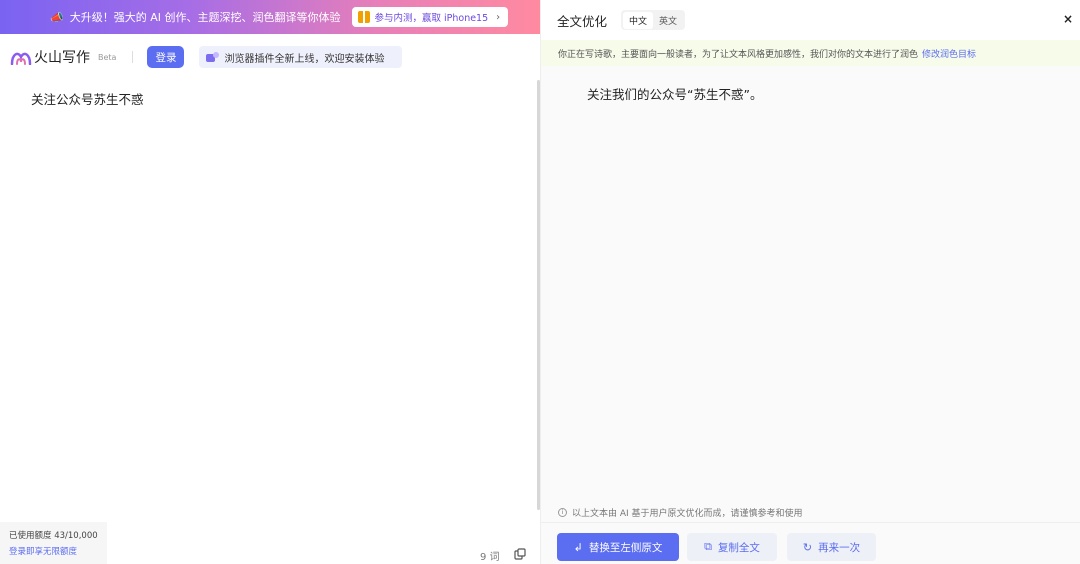 The image size is (1080, 564). What do you see at coordinates (58, 552) in the screenshot?
I see `login-unlimited-link: 登录即享无限额度` at bounding box center [58, 552].